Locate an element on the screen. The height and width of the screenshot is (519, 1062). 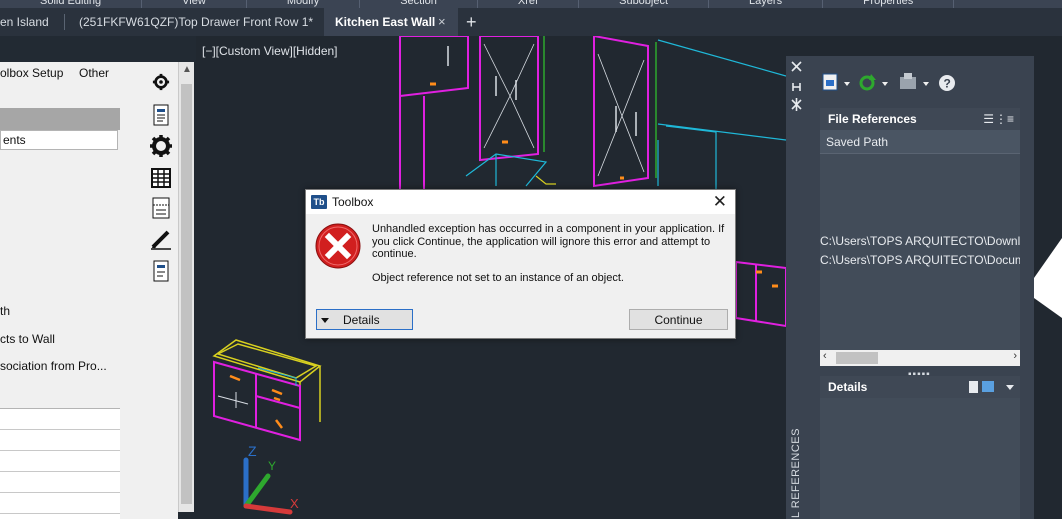
details-panel is located at coordinates (920, 458).